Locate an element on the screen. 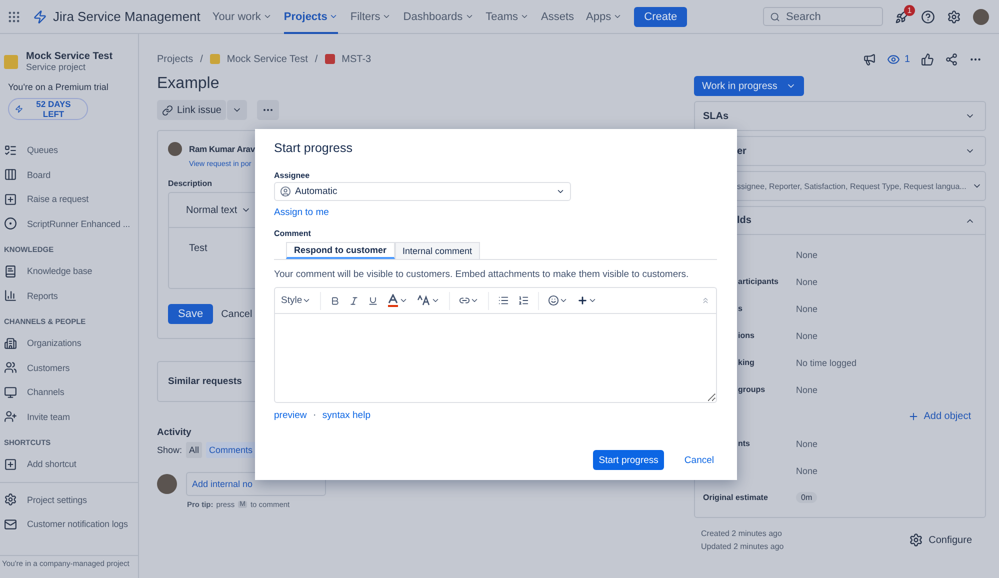 This screenshot has width=999, height=578. thumbs-up-icon is located at coordinates (927, 59).